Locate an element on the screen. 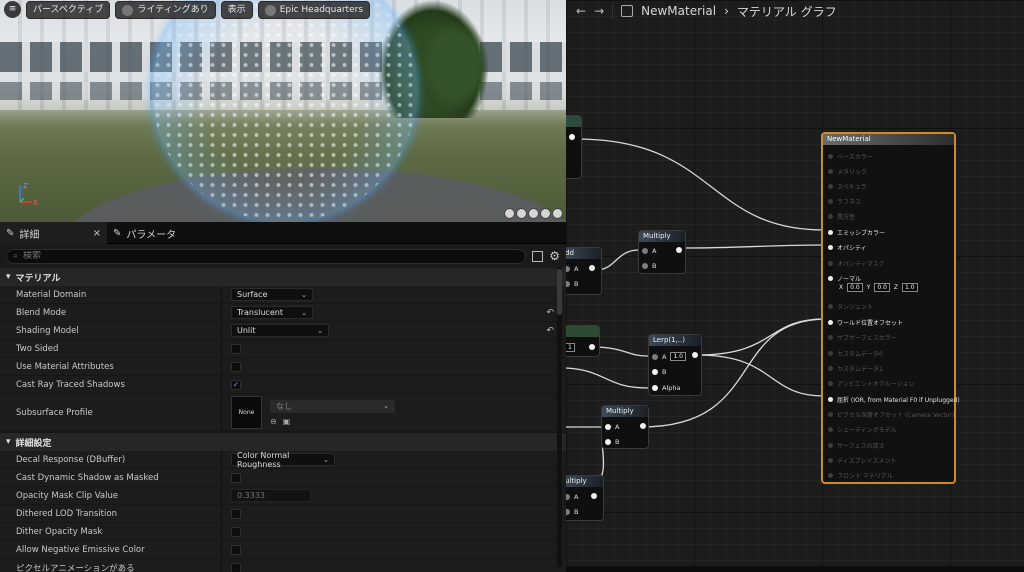 The height and width of the screenshot is (572, 1024). shading-model-dropdown: Unlit ⌄ is located at coordinates (280, 330).